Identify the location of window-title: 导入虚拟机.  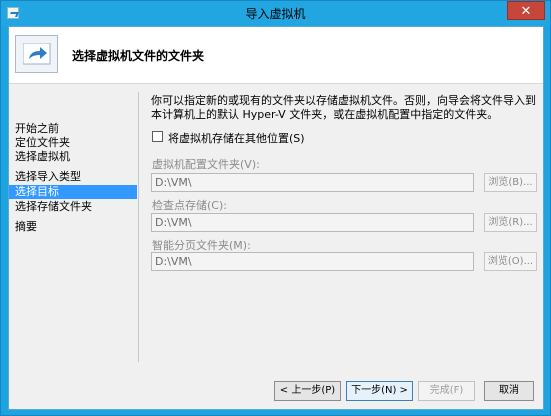
(275, 14).